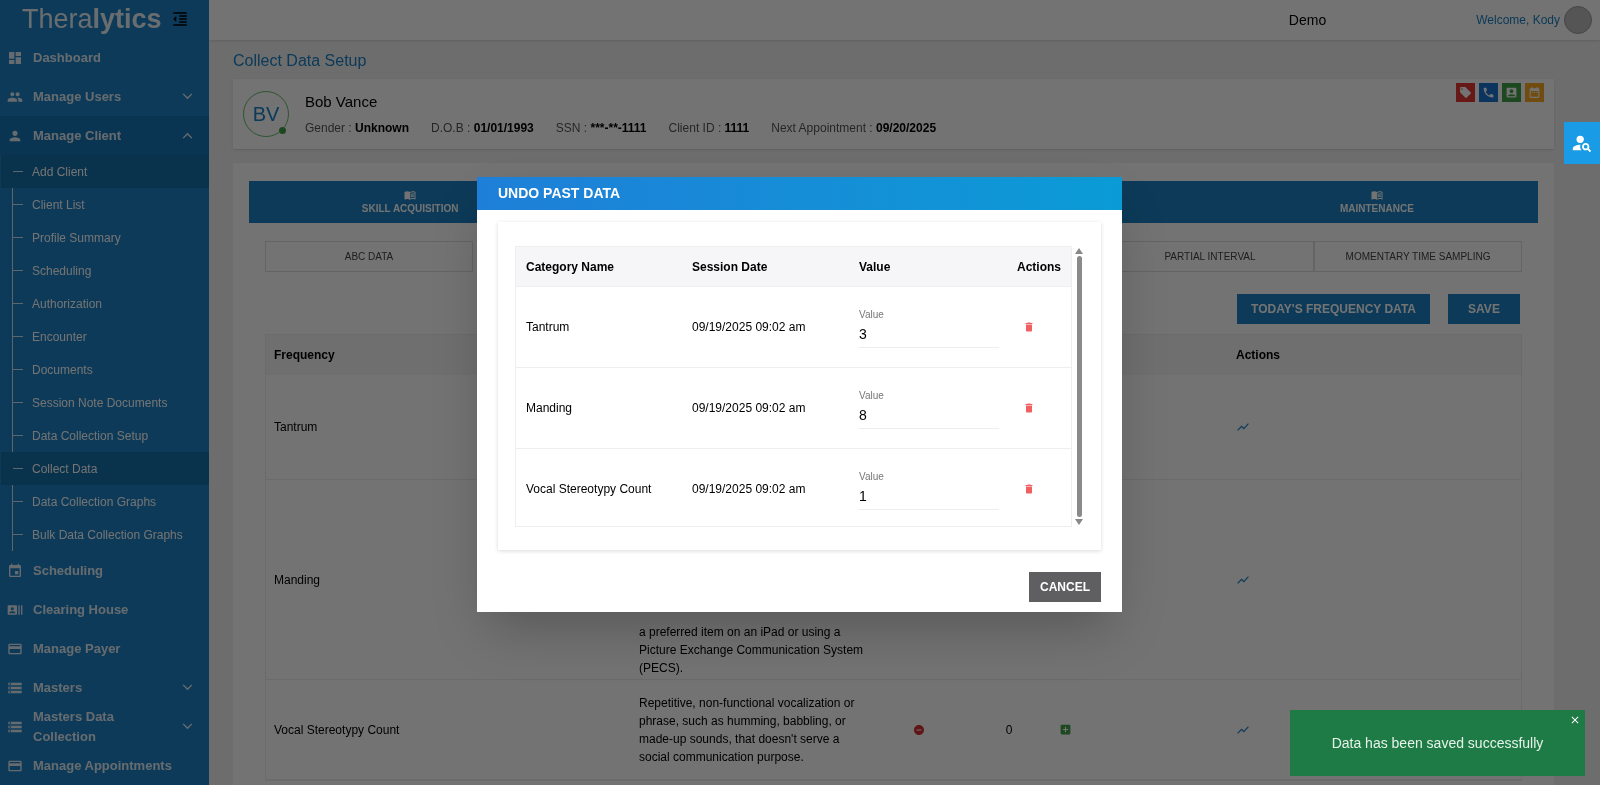  What do you see at coordinates (1307, 20) in the screenshot?
I see `app-name: Demo` at bounding box center [1307, 20].